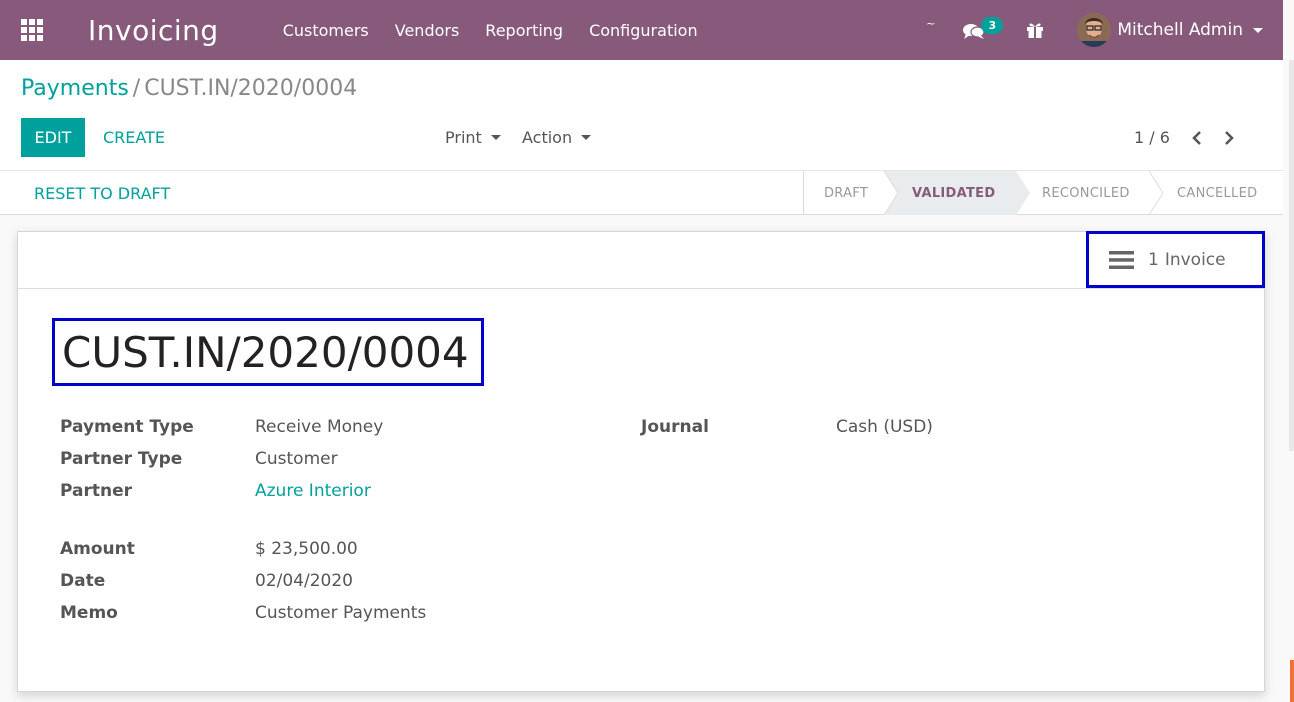  I want to click on stage-label: DRAFT, so click(846, 193).